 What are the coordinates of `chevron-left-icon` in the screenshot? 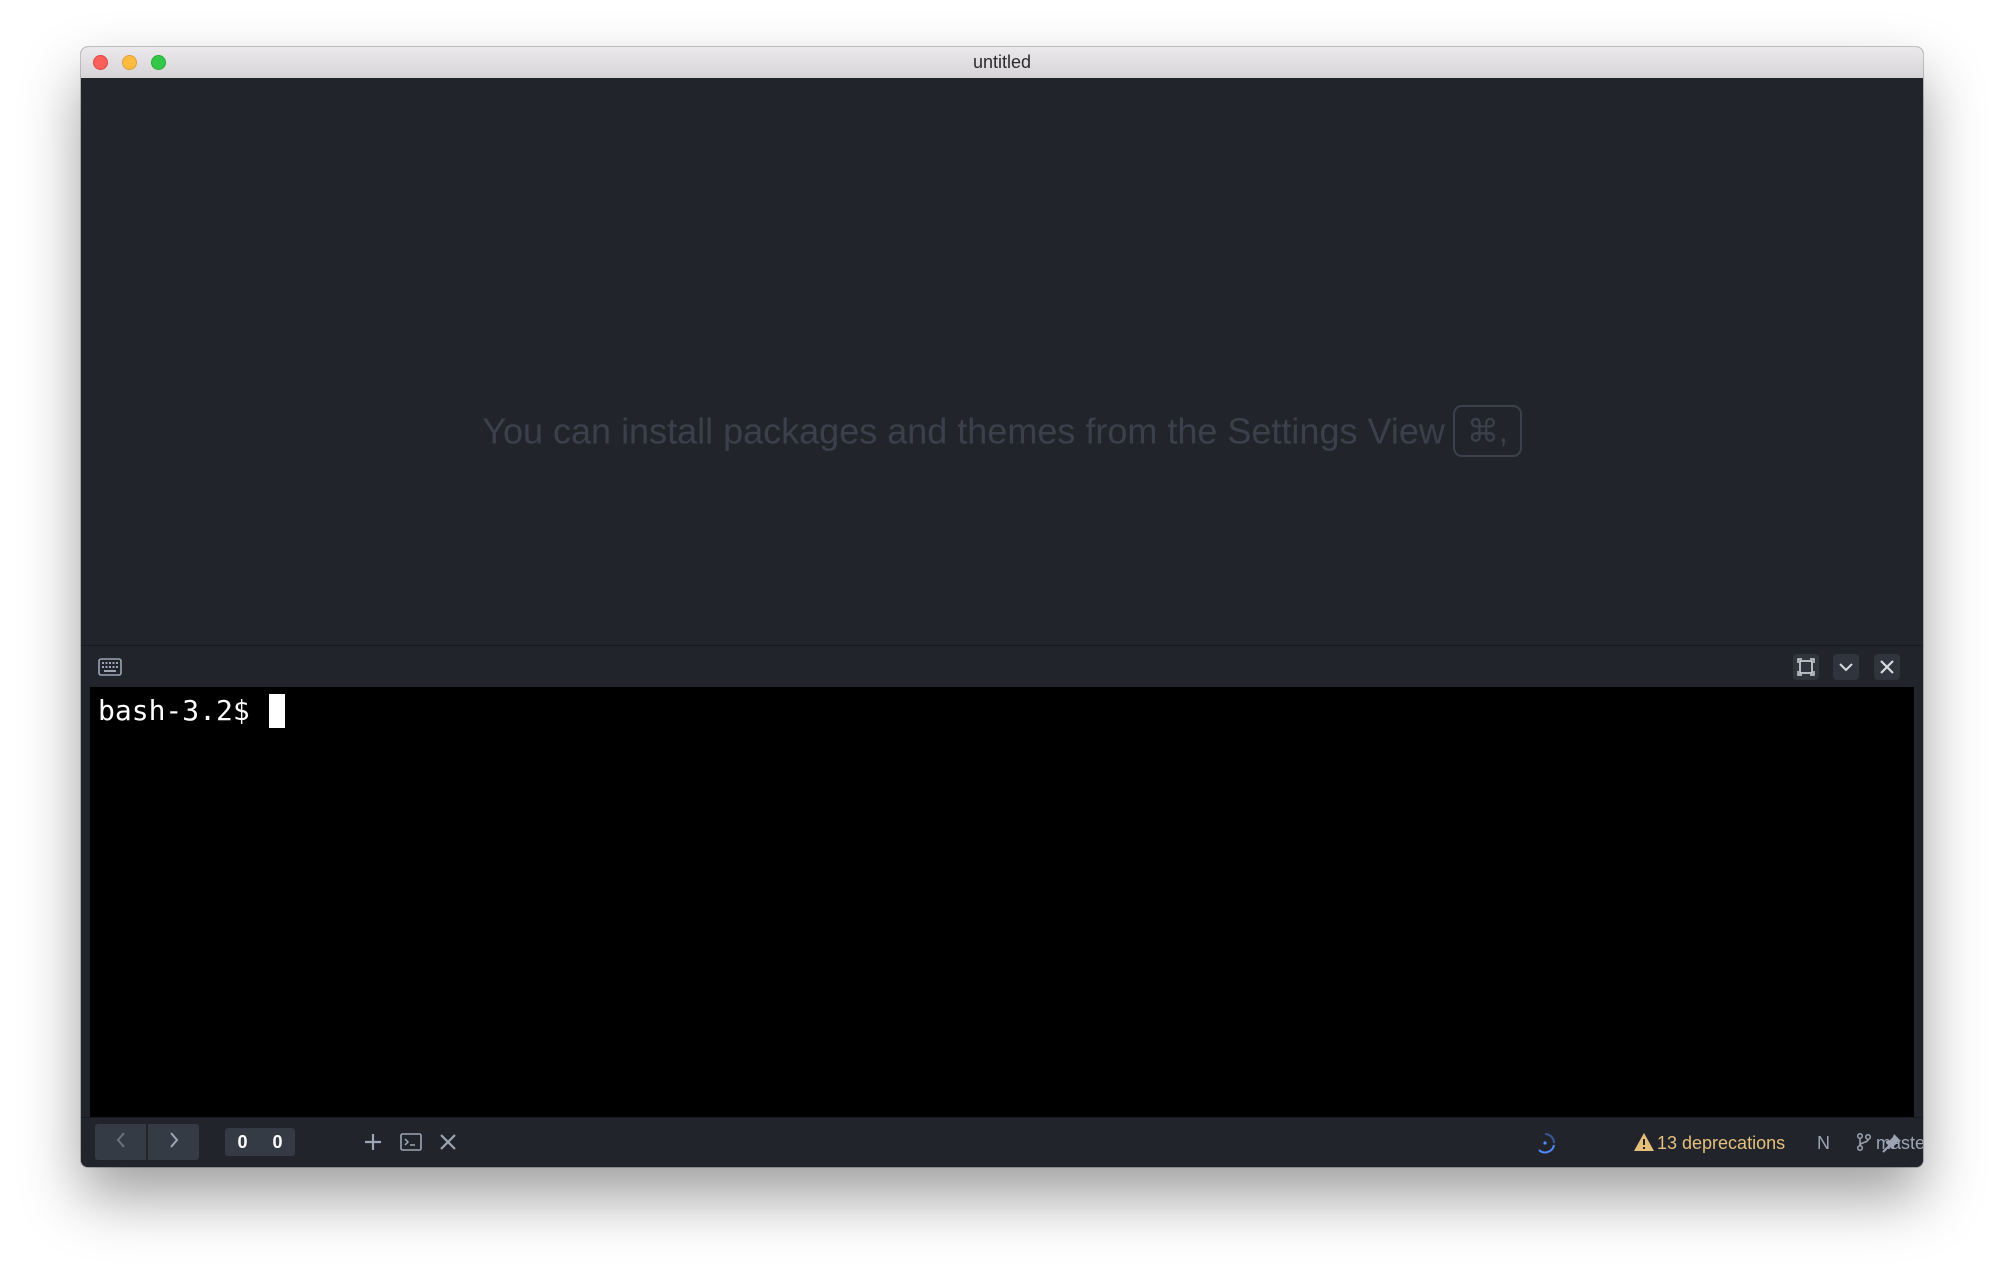 It's located at (121, 1142).